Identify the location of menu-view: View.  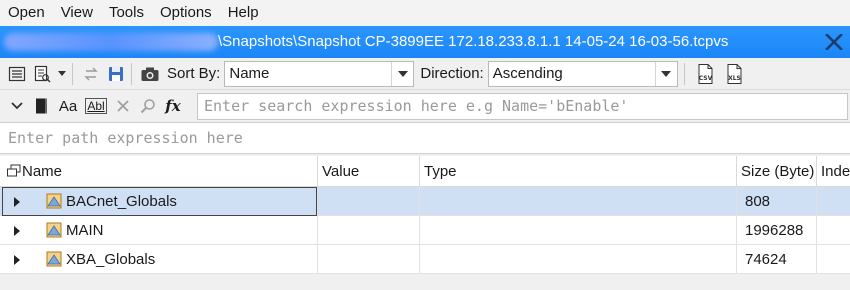
(77, 13).